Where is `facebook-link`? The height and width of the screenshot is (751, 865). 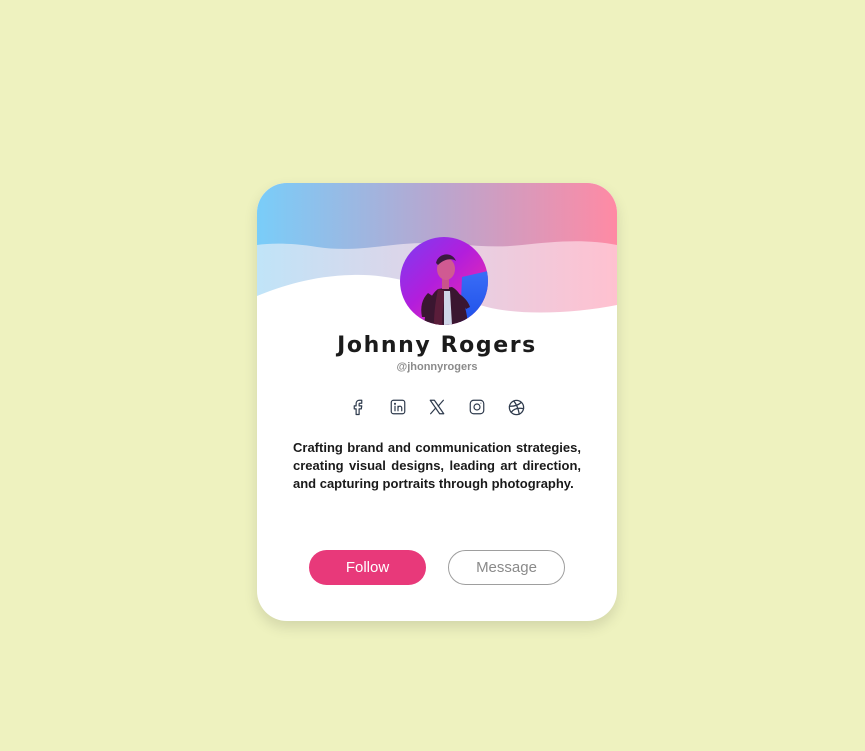 facebook-link is located at coordinates (358, 407).